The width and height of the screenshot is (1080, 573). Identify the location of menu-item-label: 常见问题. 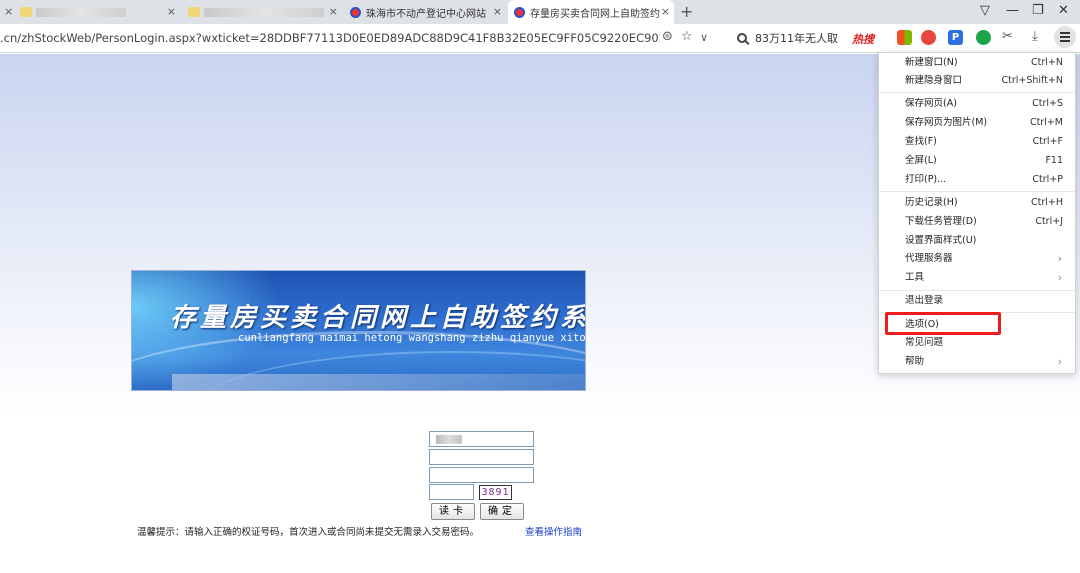
(924, 342).